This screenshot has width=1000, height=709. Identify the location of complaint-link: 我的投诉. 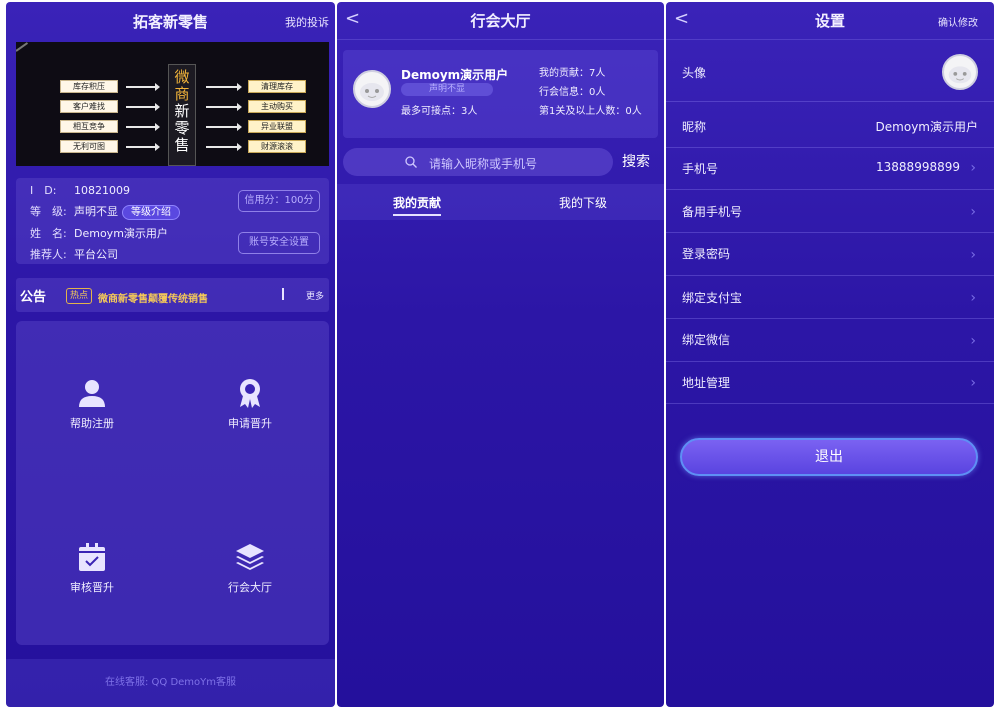
(307, 22).